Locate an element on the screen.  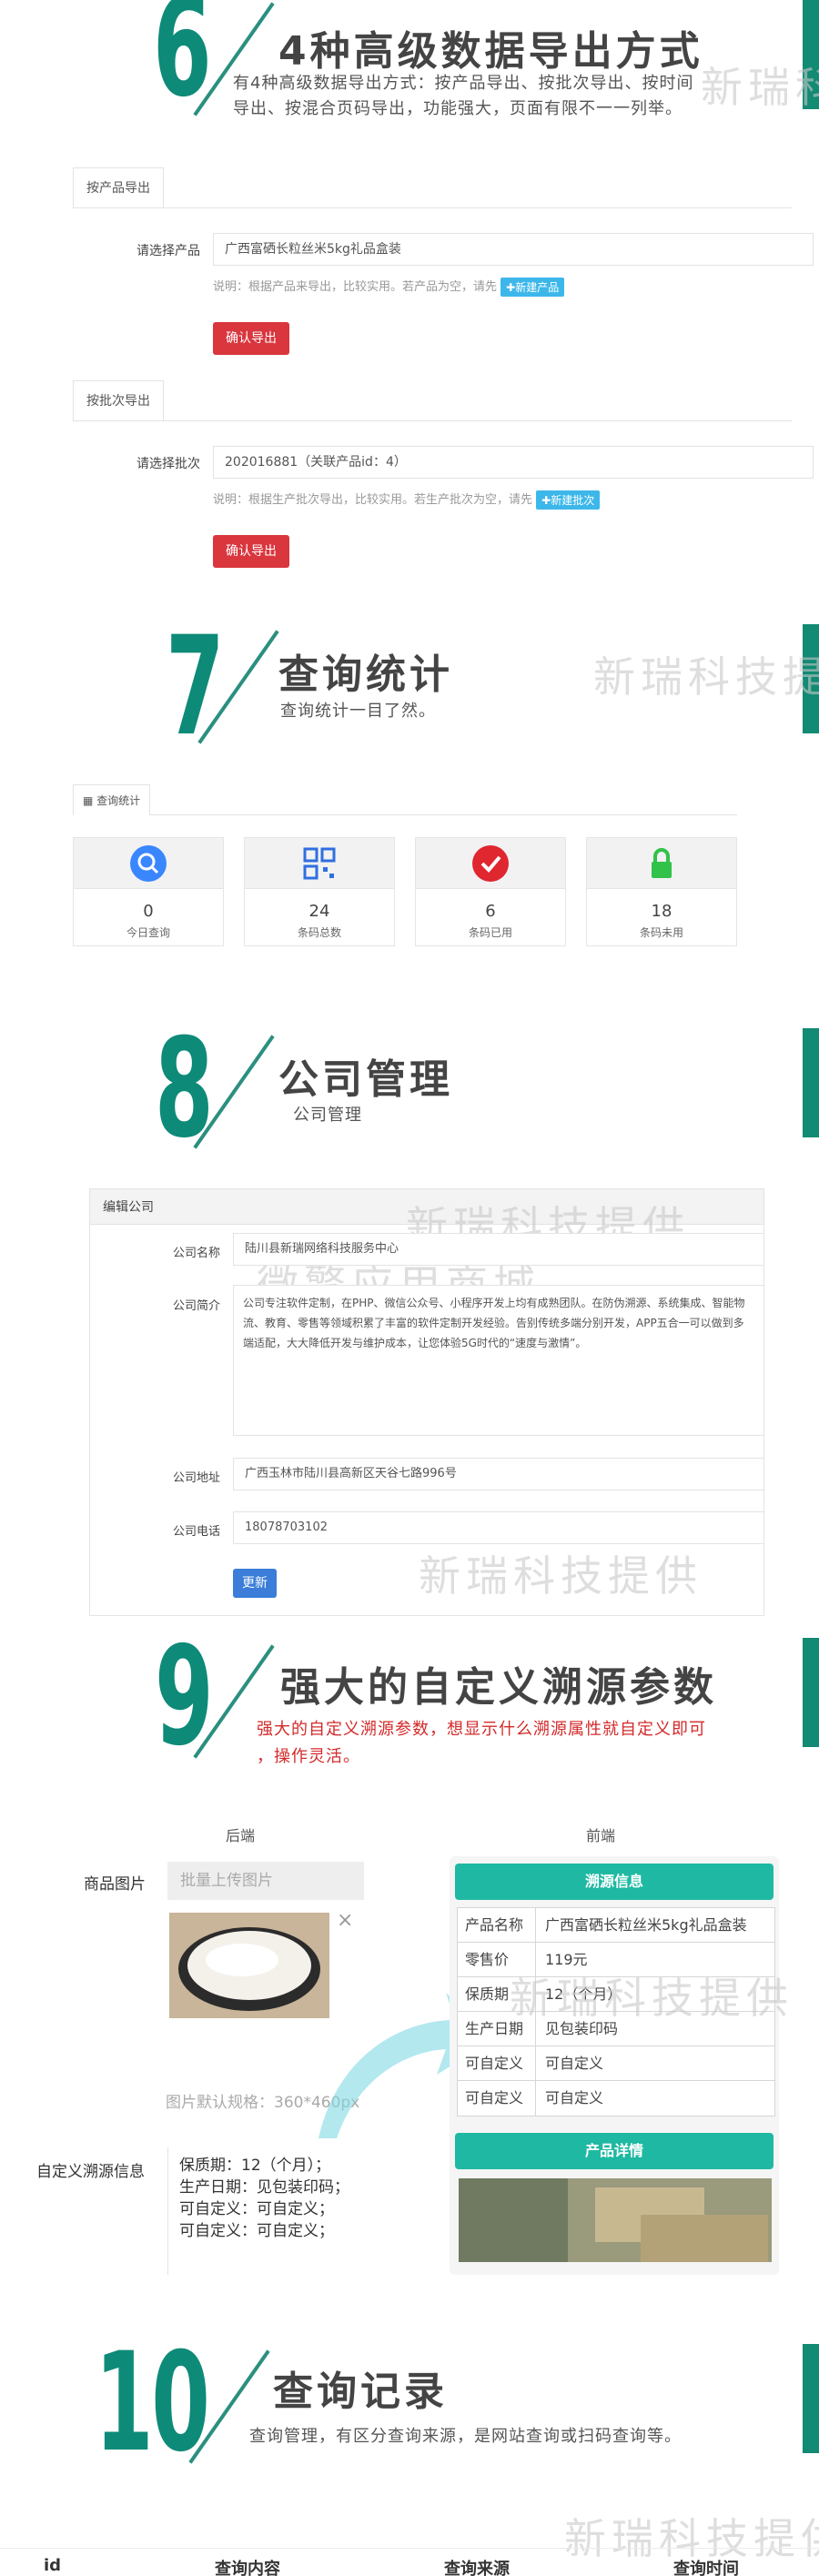
stat-label: 今日查询 is located at coordinates (148, 932).